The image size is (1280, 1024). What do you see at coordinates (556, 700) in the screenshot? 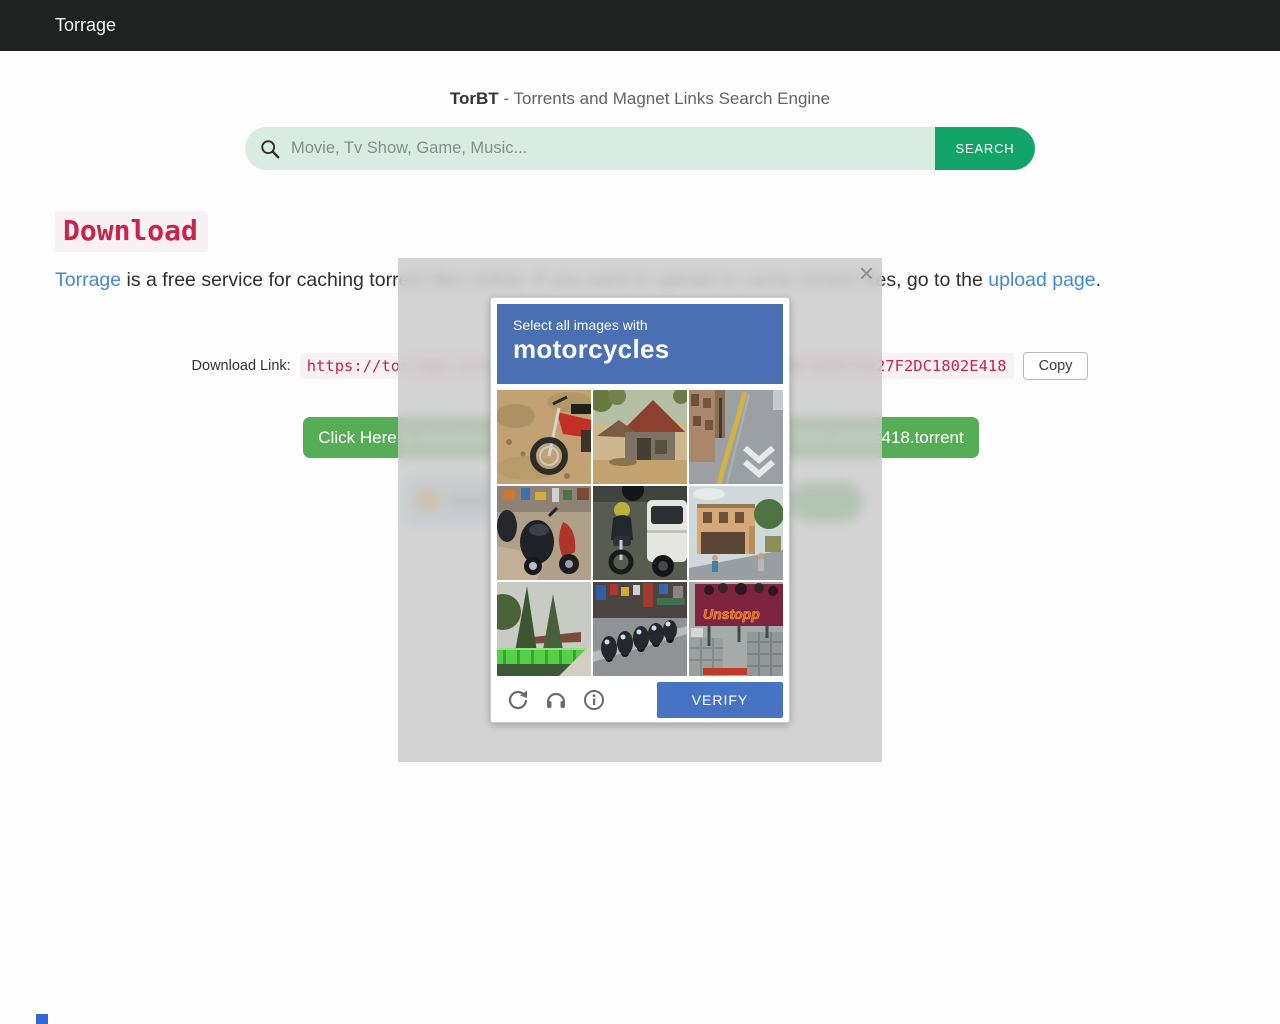
I see `headphones-icon` at bounding box center [556, 700].